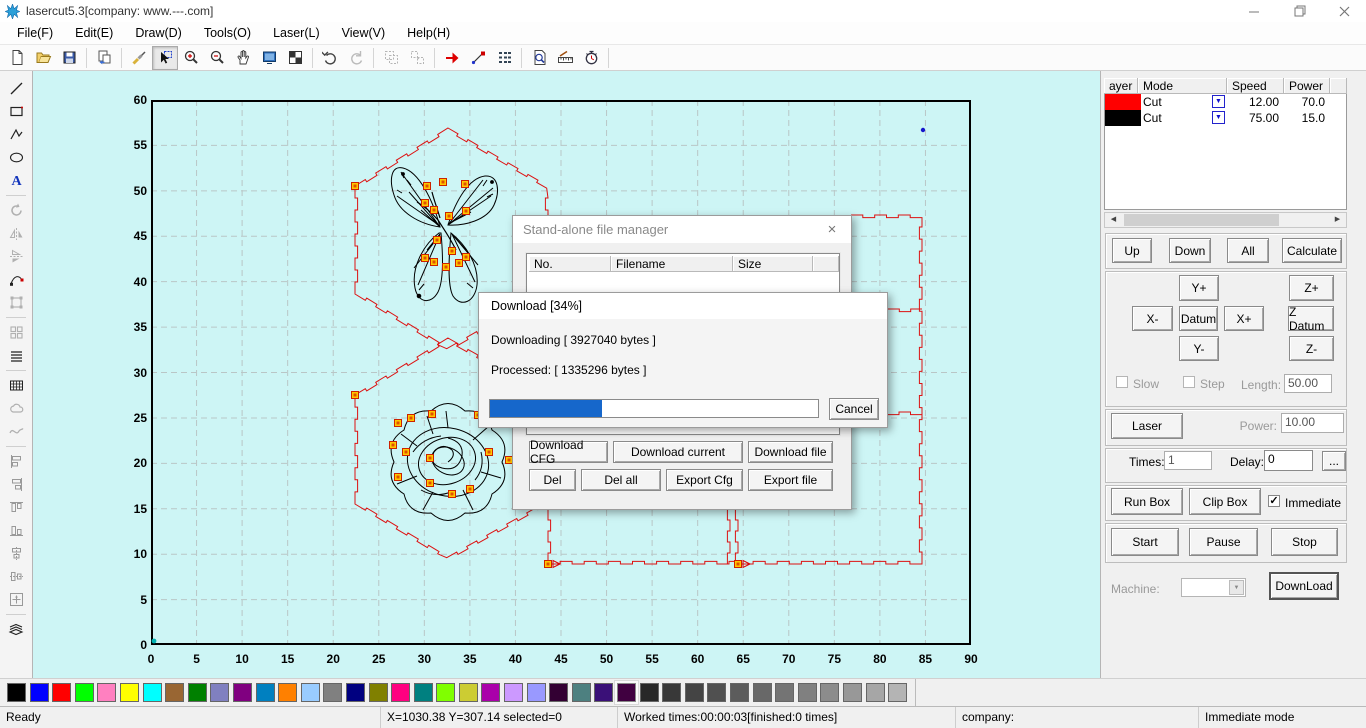  What do you see at coordinates (1147, 426) in the screenshot?
I see `laser-button: Laser` at bounding box center [1147, 426].